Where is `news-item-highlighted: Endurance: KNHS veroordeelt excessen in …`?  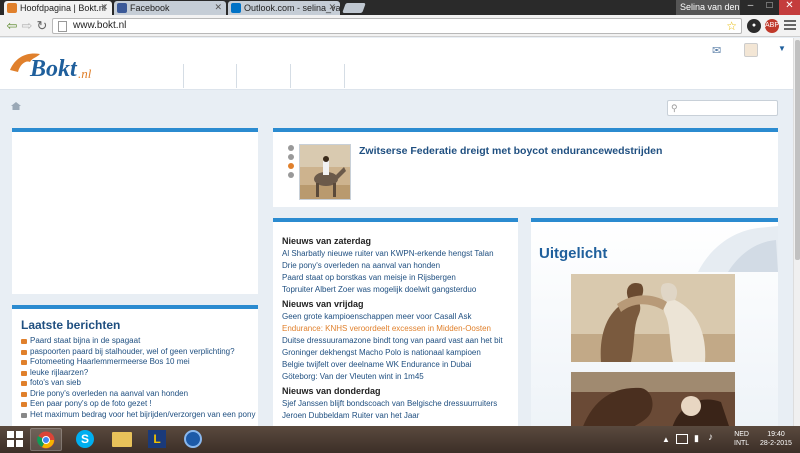
news-item-highlighted: Endurance: KNHS veroordeelt excessen in … is located at coordinates (386, 328).